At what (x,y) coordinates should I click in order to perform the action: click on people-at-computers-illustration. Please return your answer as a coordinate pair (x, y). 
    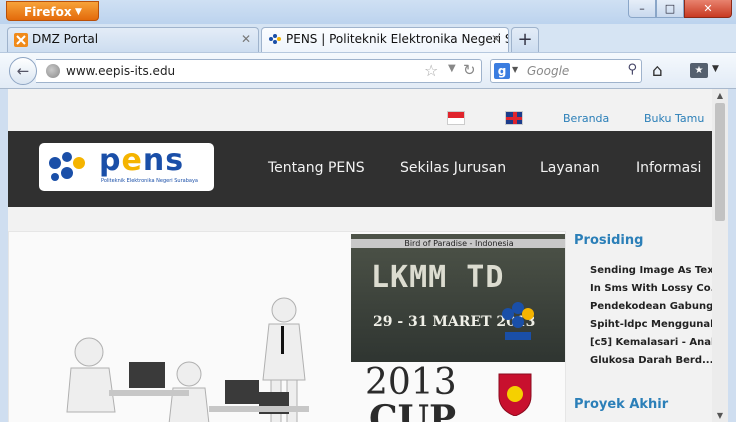
    Looking at the image, I should click on (187, 359).